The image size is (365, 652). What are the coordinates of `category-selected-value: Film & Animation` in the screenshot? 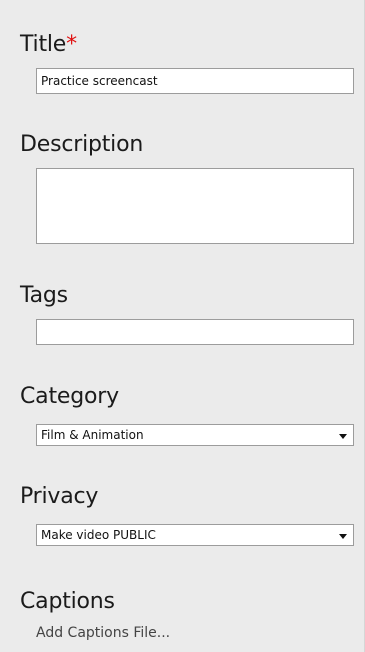 It's located at (92, 435).